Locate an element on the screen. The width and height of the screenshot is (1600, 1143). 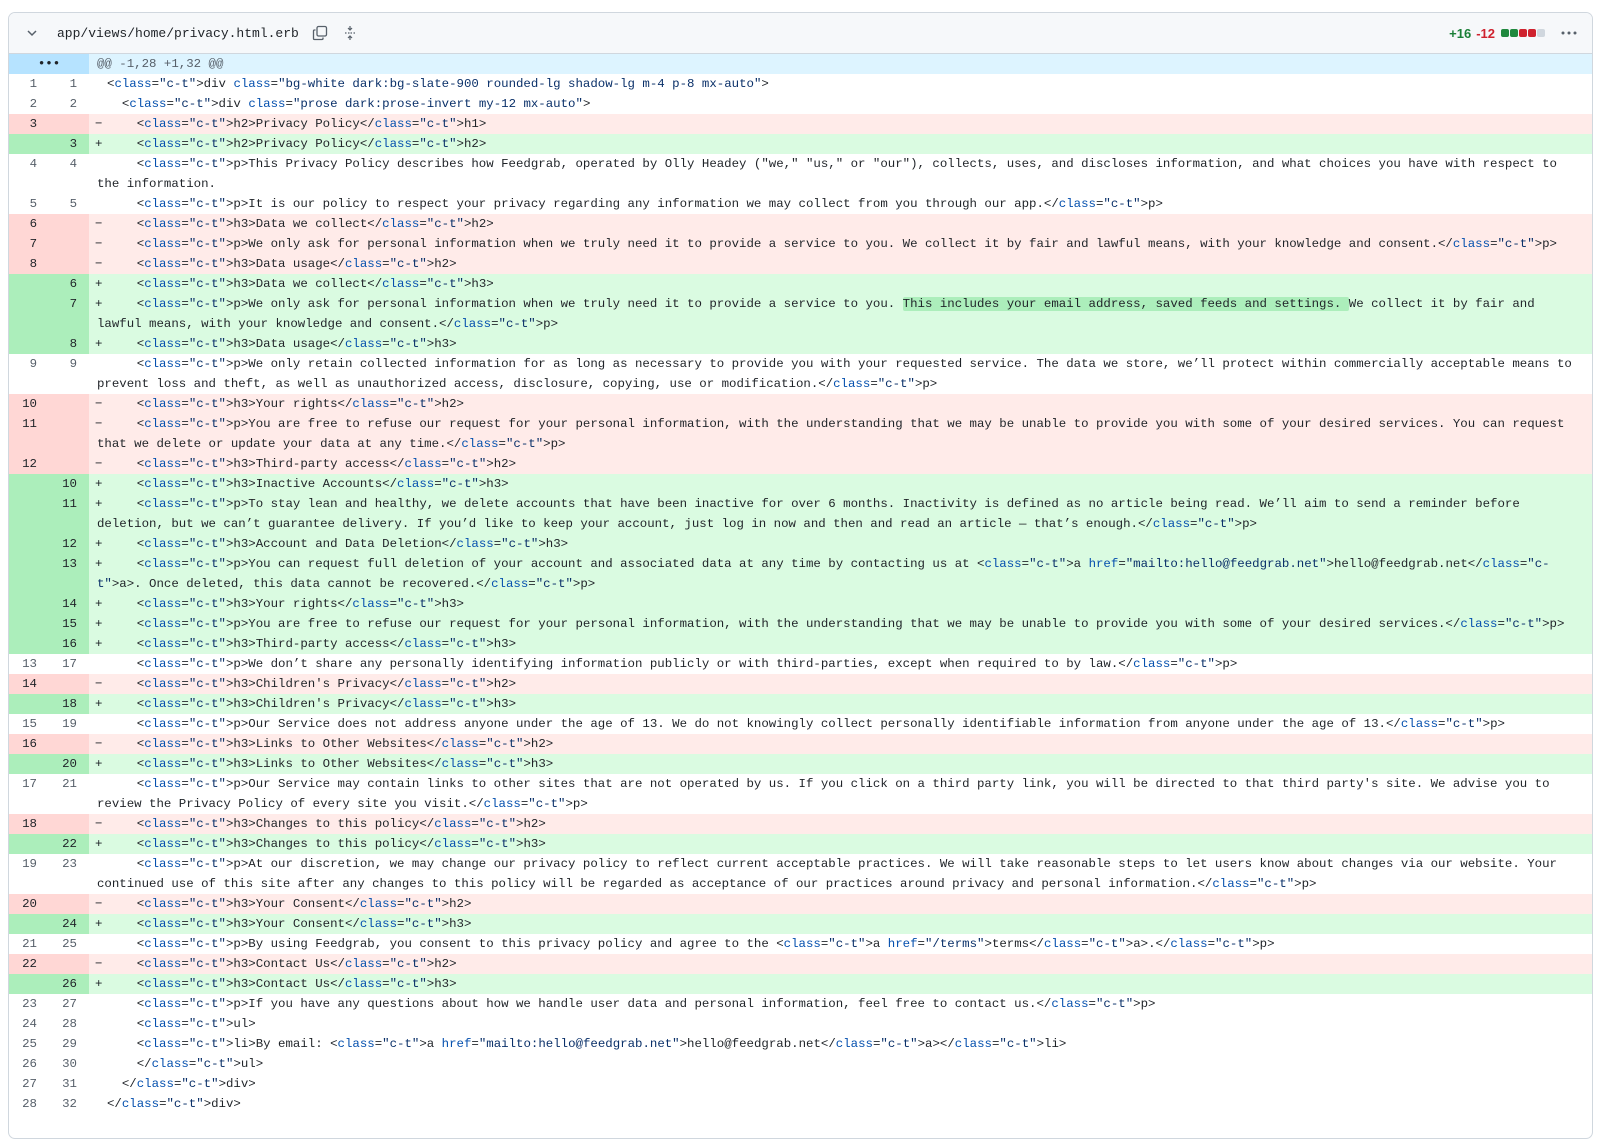
old-line-number: 22 is located at coordinates (29, 964).